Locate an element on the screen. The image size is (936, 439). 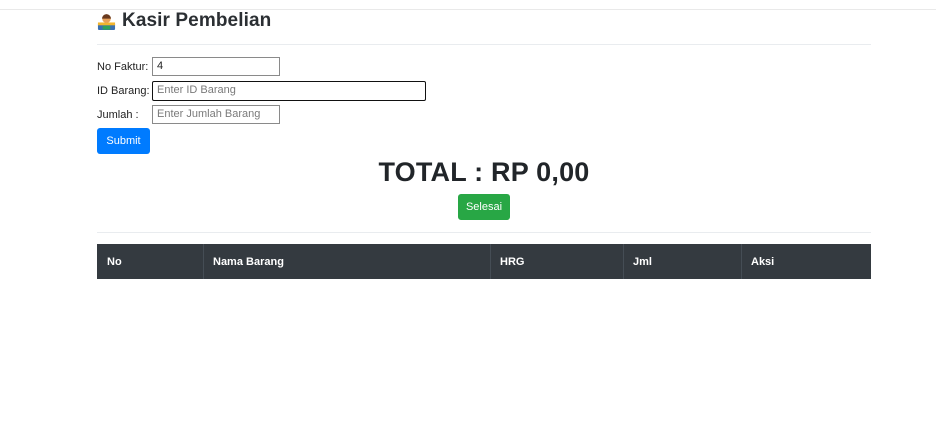
column-header-hrg: HRG is located at coordinates (512, 261).